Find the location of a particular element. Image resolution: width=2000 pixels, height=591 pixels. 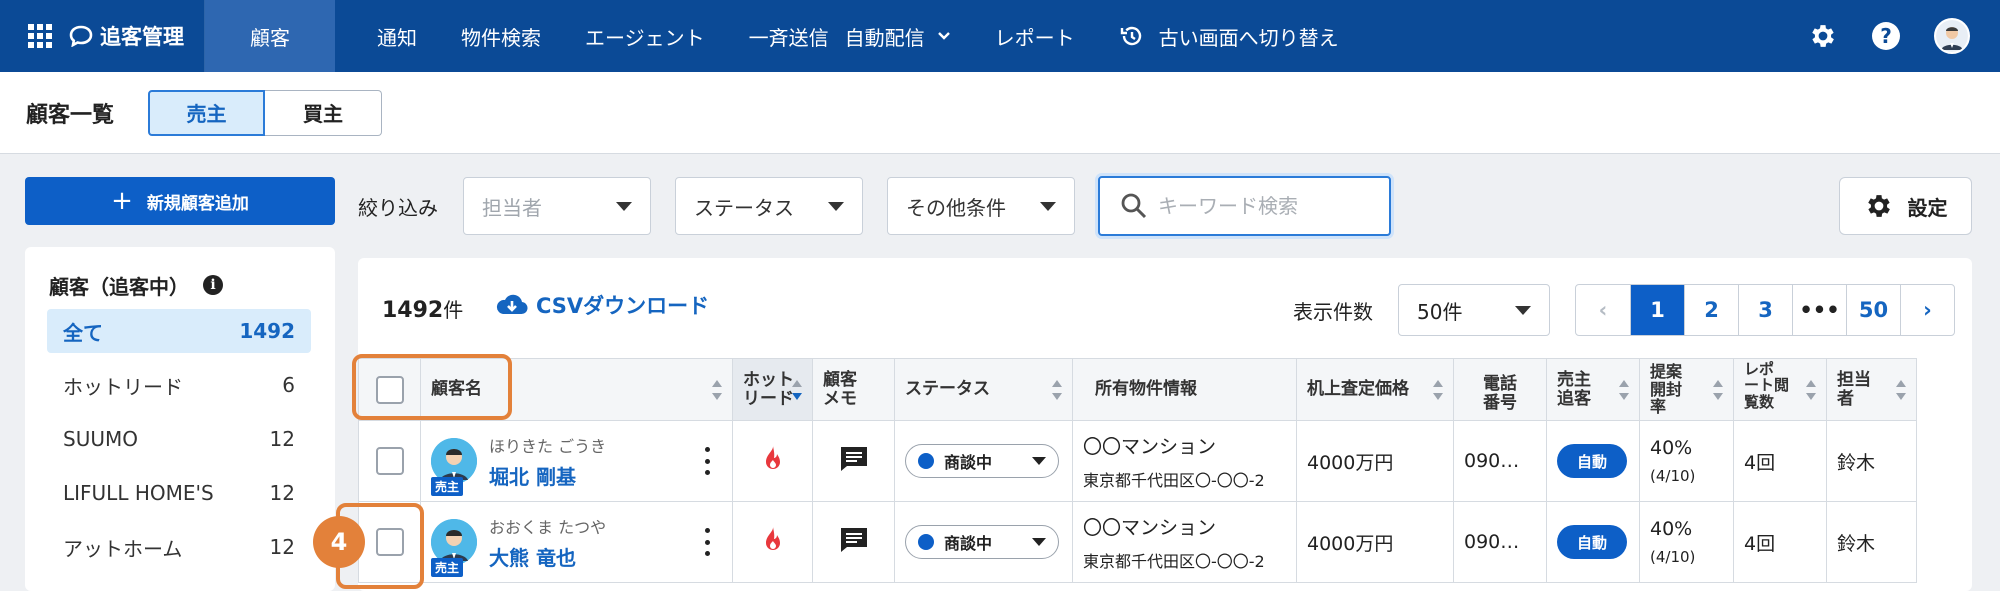

property-cell: 〇〇マンション 東京都千代田区〇-〇〇-2 is located at coordinates (1184, 542).